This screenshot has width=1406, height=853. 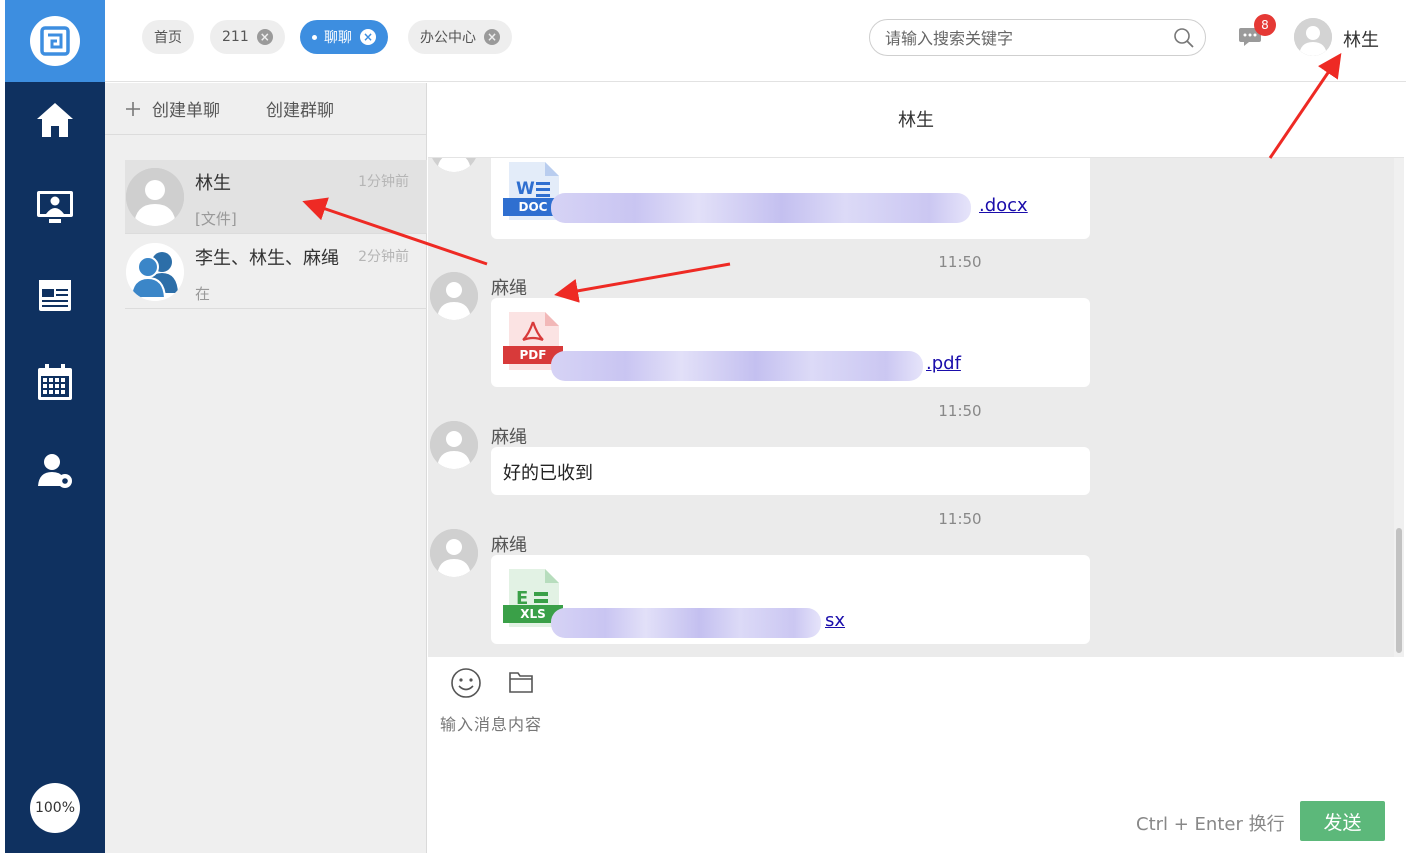 What do you see at coordinates (314, 37) in the screenshot?
I see `active-dot` at bounding box center [314, 37].